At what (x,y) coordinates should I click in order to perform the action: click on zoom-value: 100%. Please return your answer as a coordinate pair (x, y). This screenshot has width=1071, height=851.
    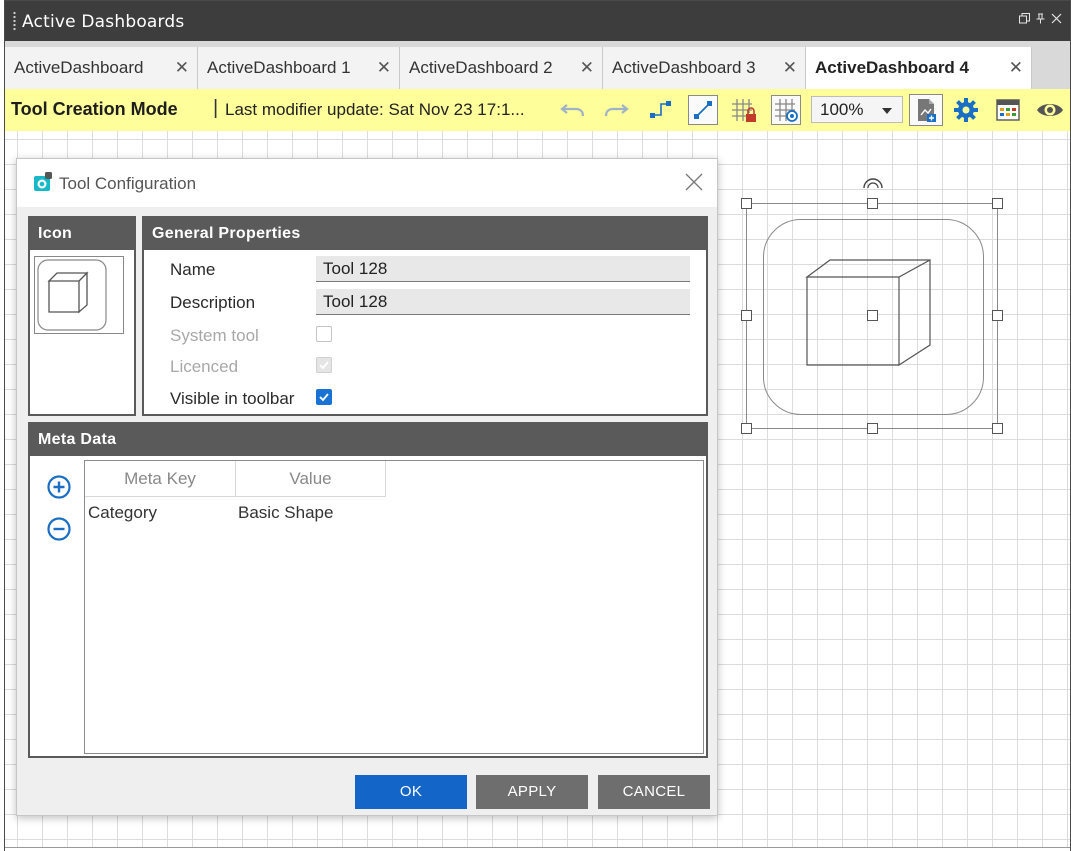
    Looking at the image, I should click on (842, 109).